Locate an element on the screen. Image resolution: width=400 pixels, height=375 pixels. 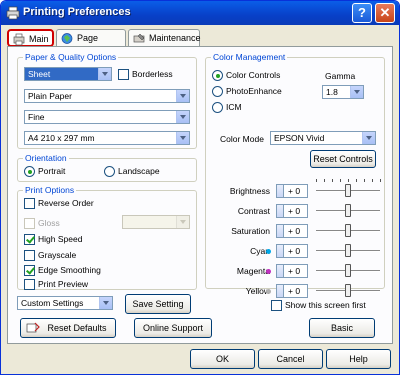
paper-size-select: A4 210 x 297 mm is located at coordinates (107, 138).